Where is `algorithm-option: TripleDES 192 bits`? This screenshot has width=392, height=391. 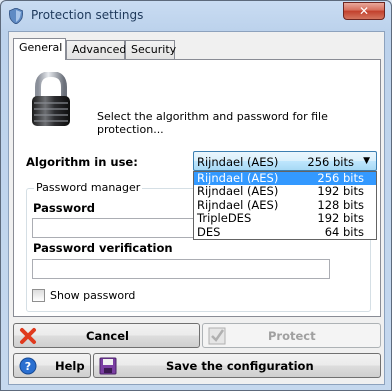 algorithm-option: TripleDES 192 bits is located at coordinates (285, 218).